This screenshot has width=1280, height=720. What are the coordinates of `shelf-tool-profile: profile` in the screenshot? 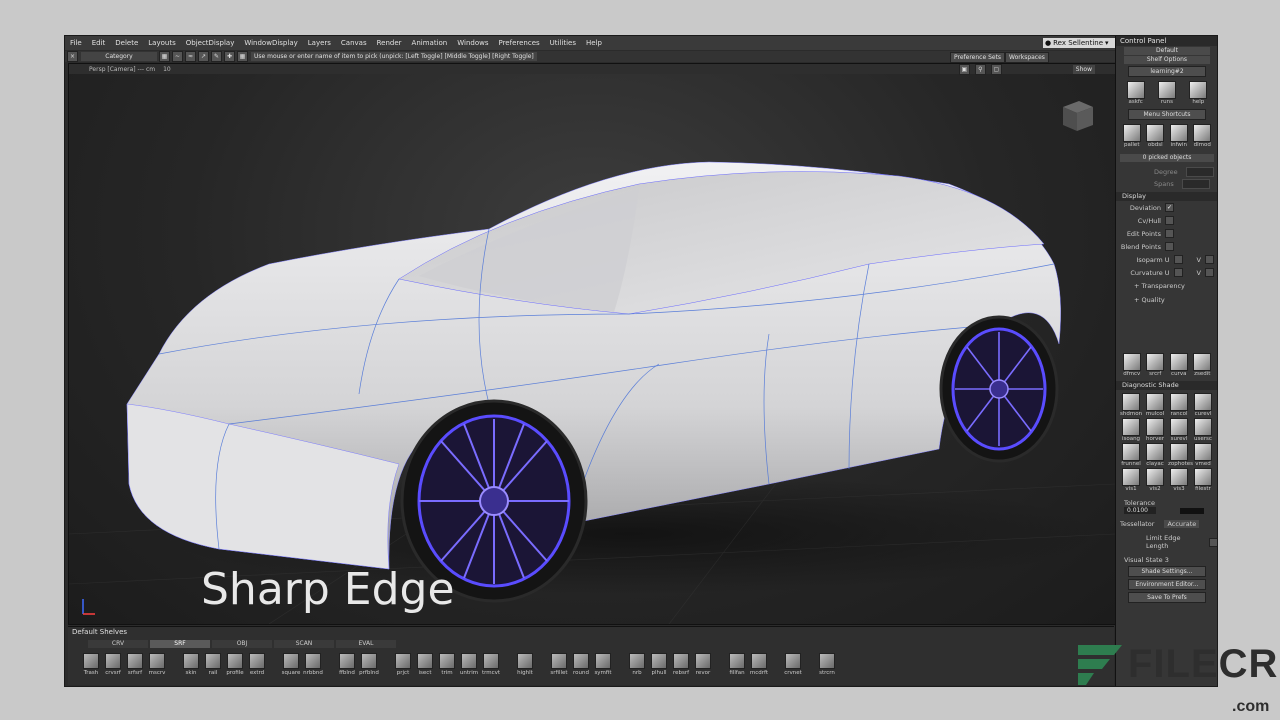 It's located at (235, 664).